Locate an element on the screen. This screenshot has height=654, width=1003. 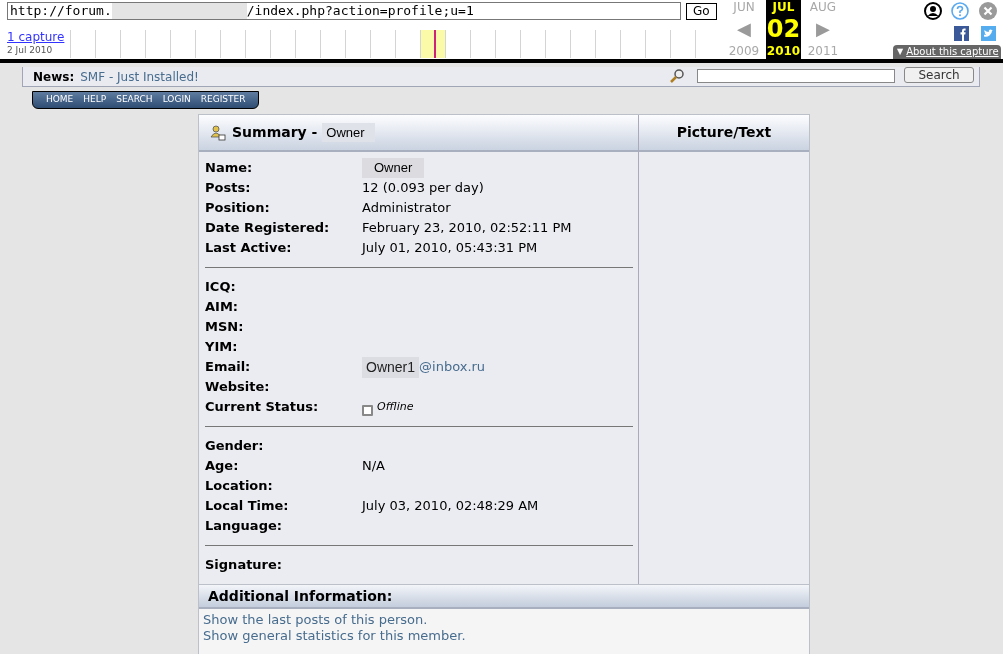
field-label: Posts: is located at coordinates (228, 188).